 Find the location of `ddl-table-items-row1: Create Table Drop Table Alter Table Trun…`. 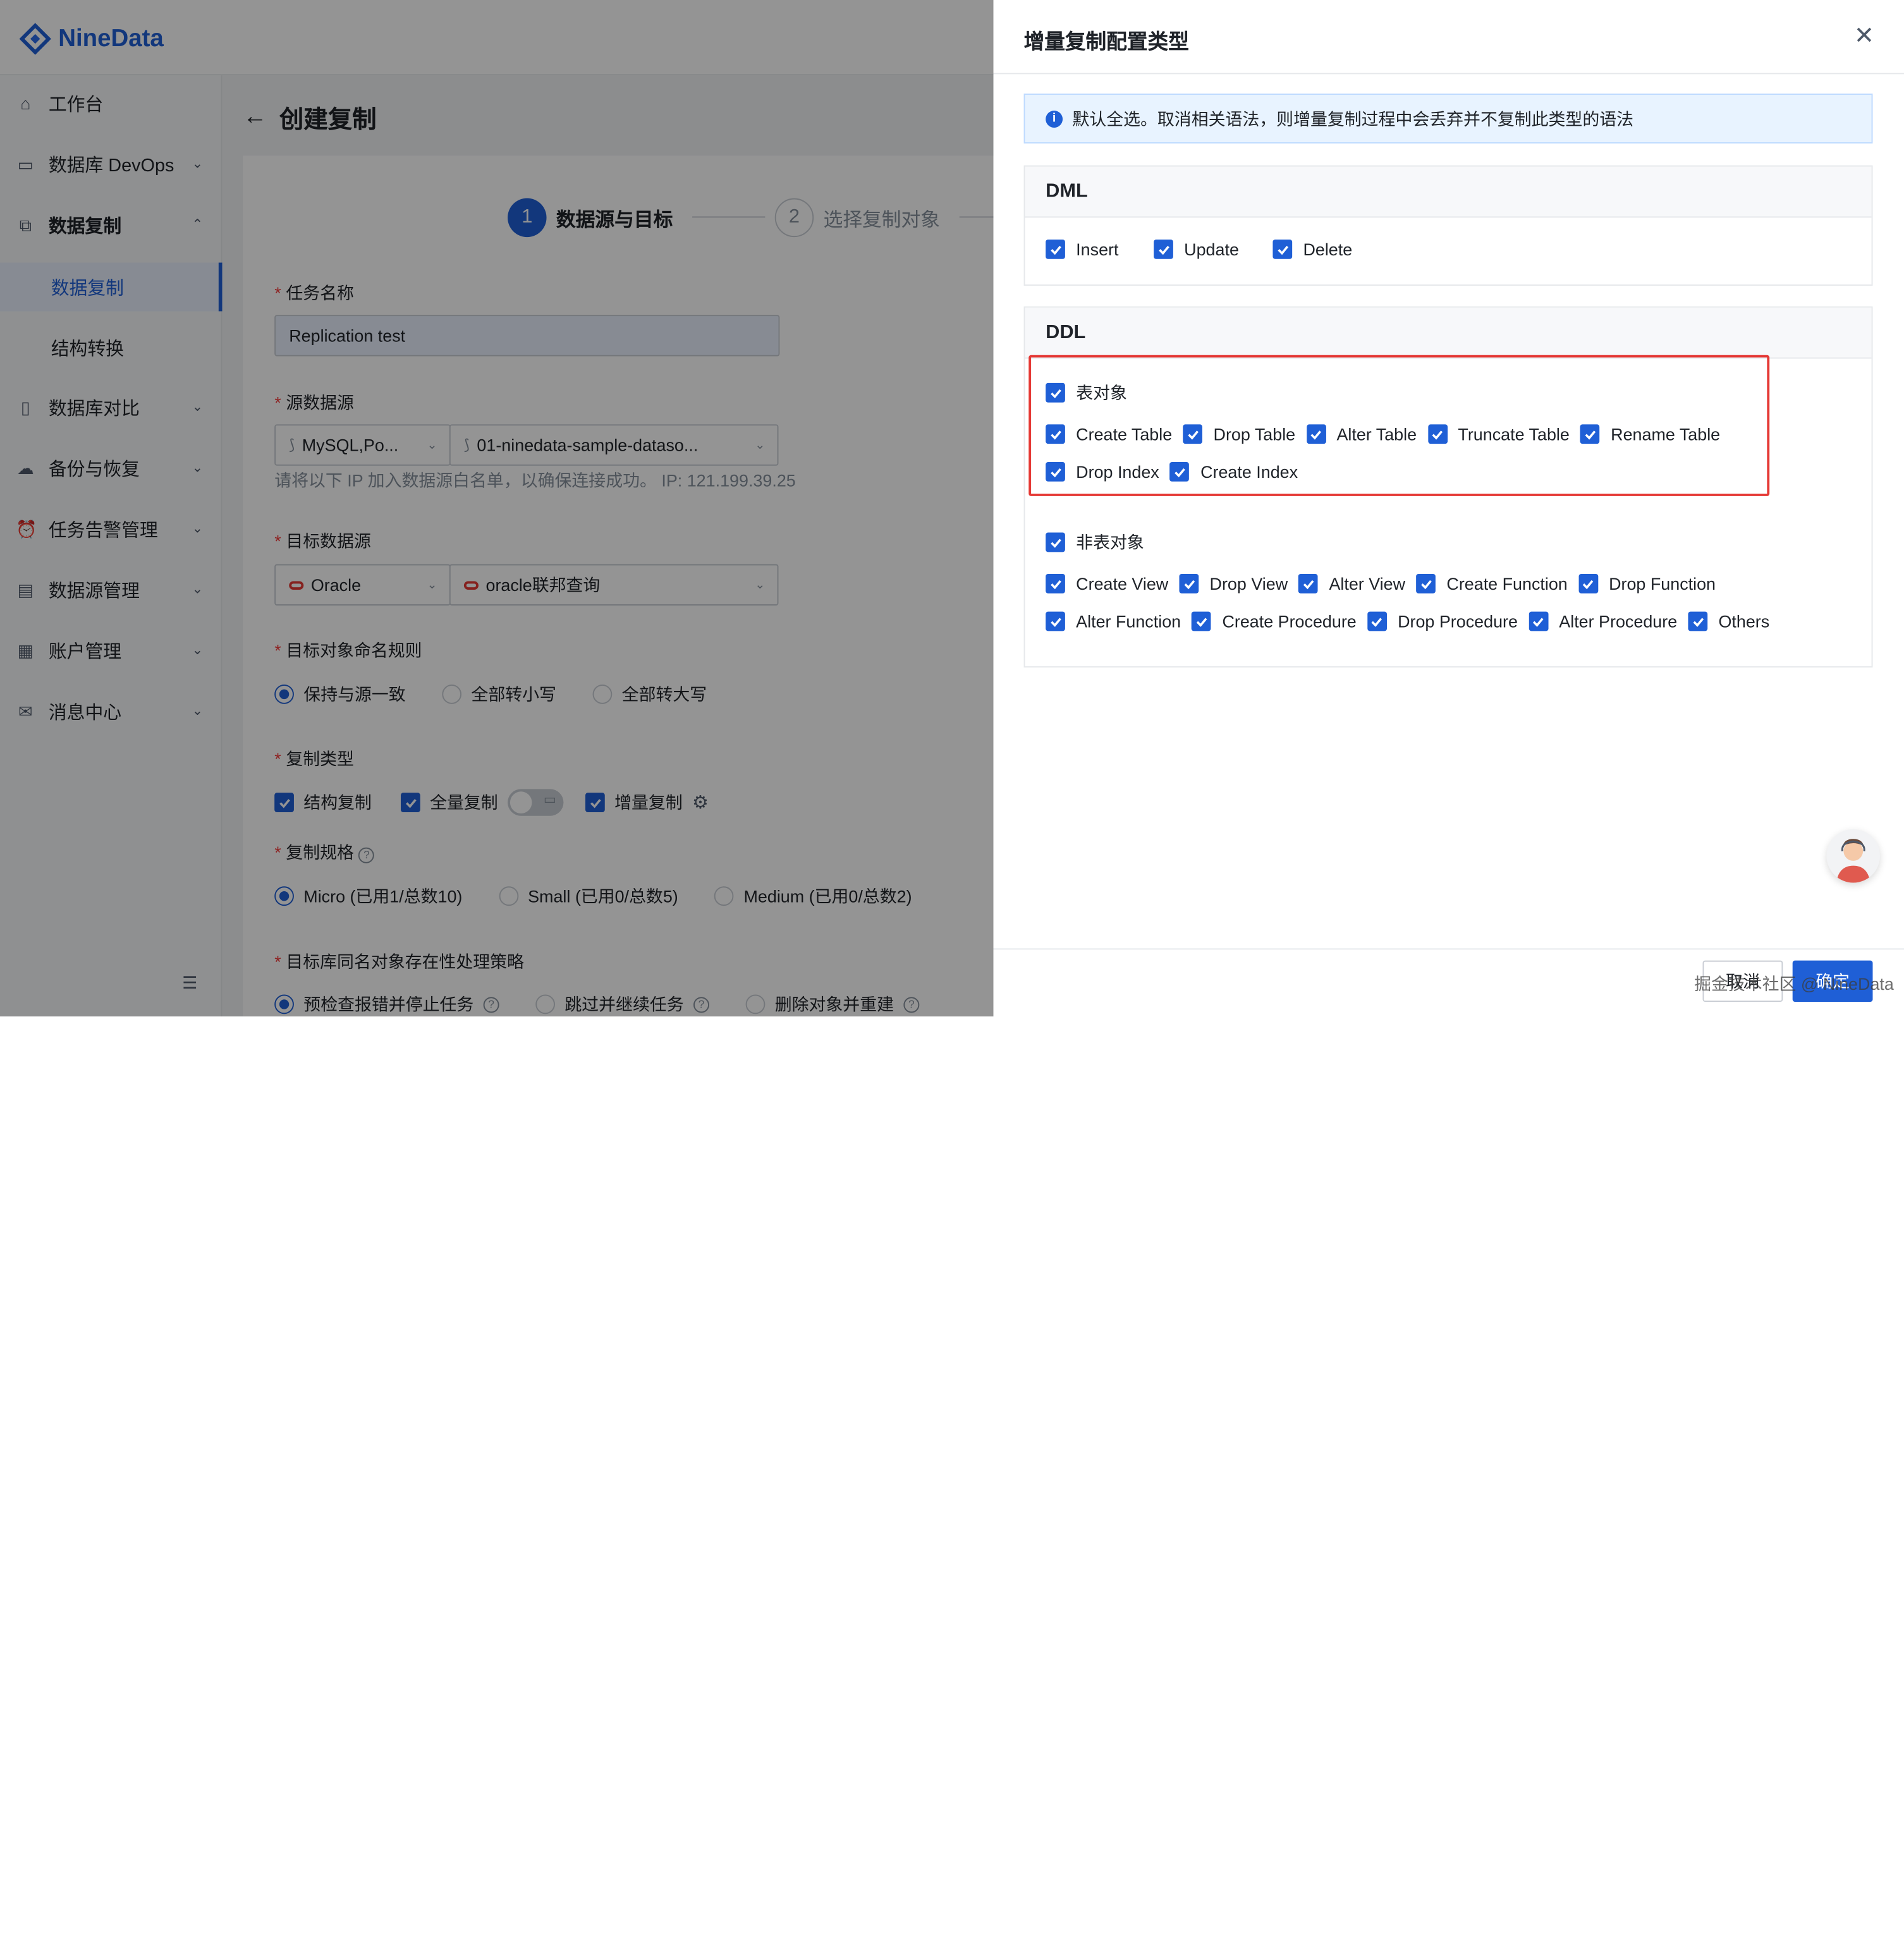

ddl-table-items-row1: Create Table Drop Table Alter Table Trun… is located at coordinates (1388, 434).